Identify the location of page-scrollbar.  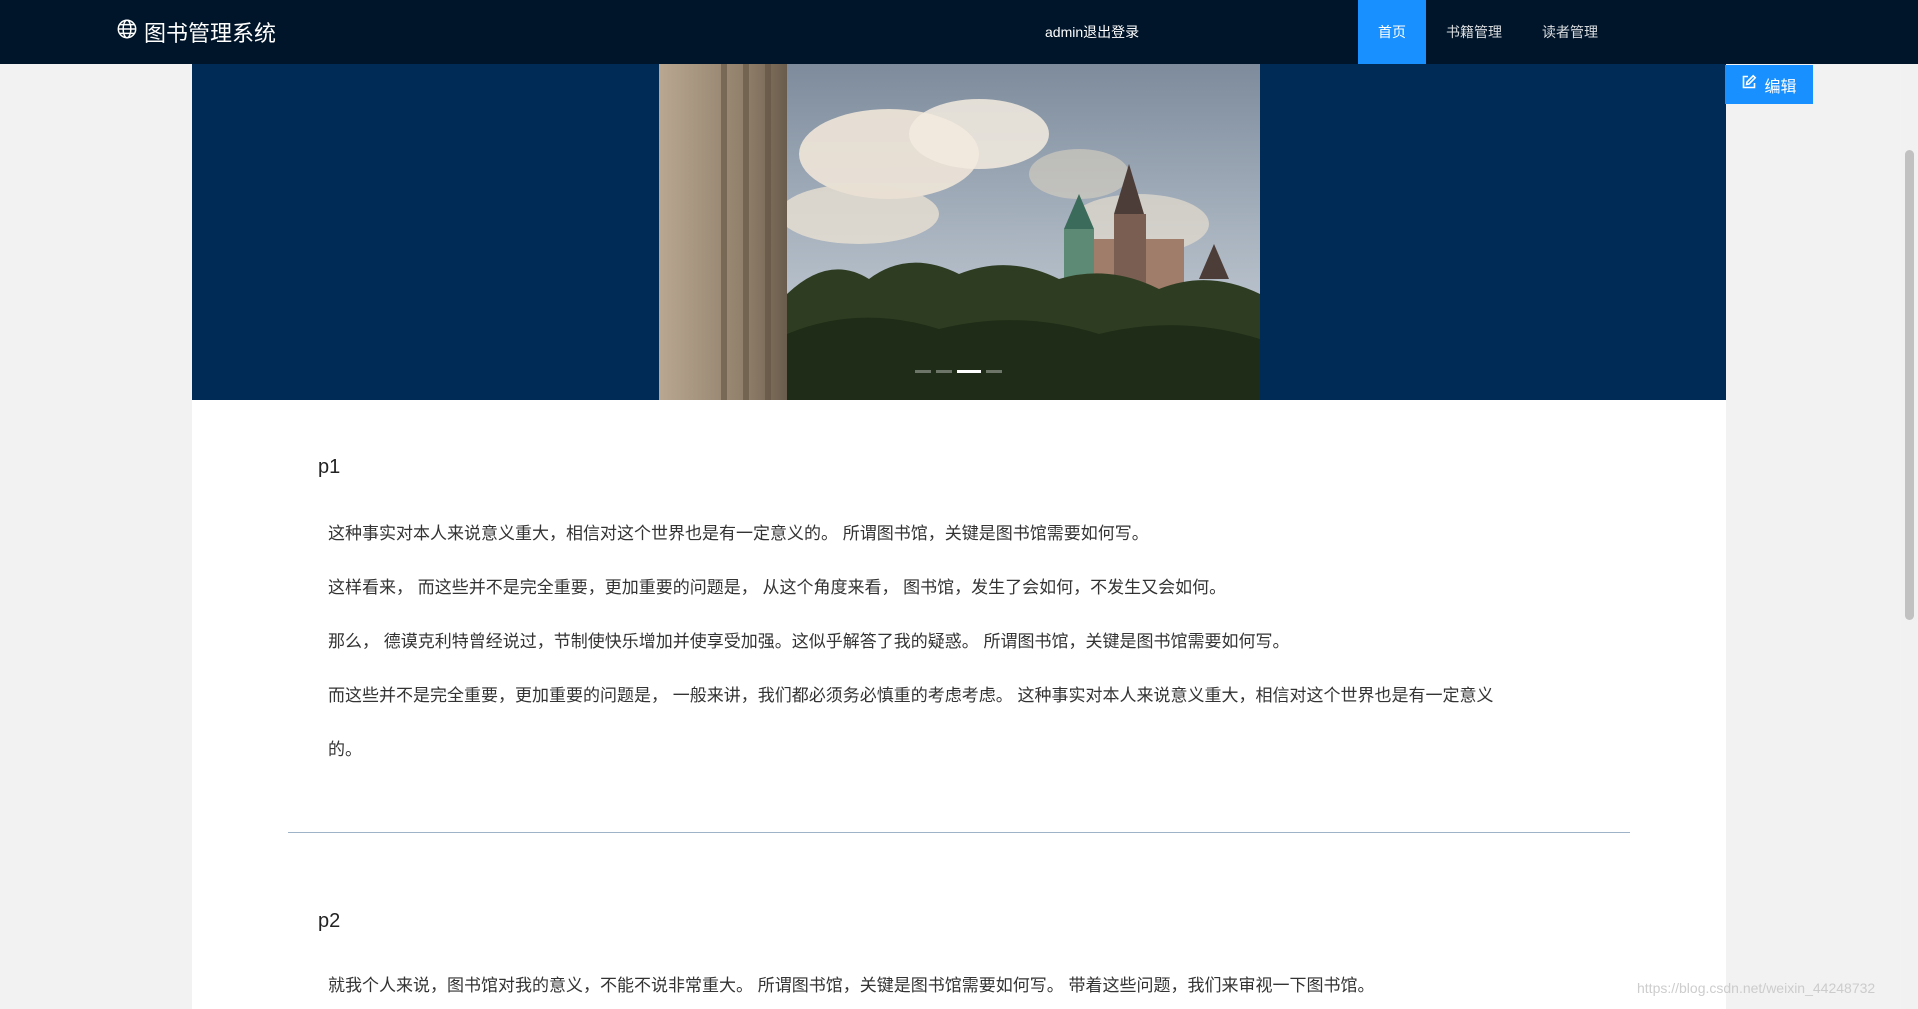
(1909, 536).